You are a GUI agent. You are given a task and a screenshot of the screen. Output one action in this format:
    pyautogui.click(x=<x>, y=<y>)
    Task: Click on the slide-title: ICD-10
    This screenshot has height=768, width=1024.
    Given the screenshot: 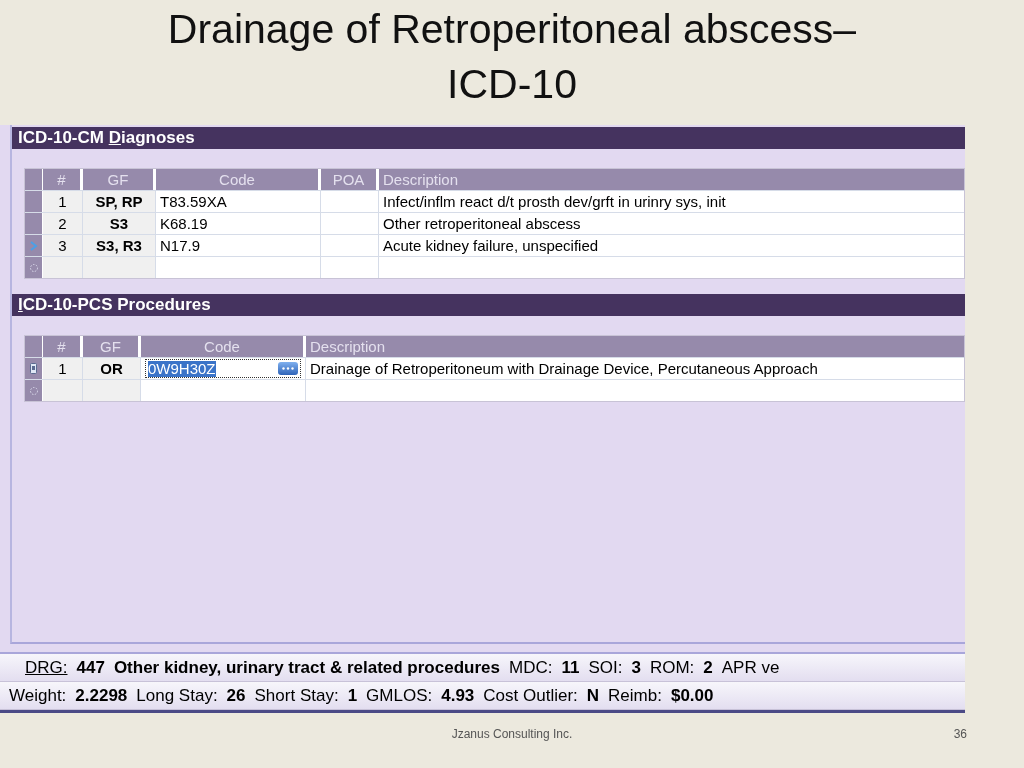 What is the action you would take?
    pyautogui.click(x=512, y=84)
    